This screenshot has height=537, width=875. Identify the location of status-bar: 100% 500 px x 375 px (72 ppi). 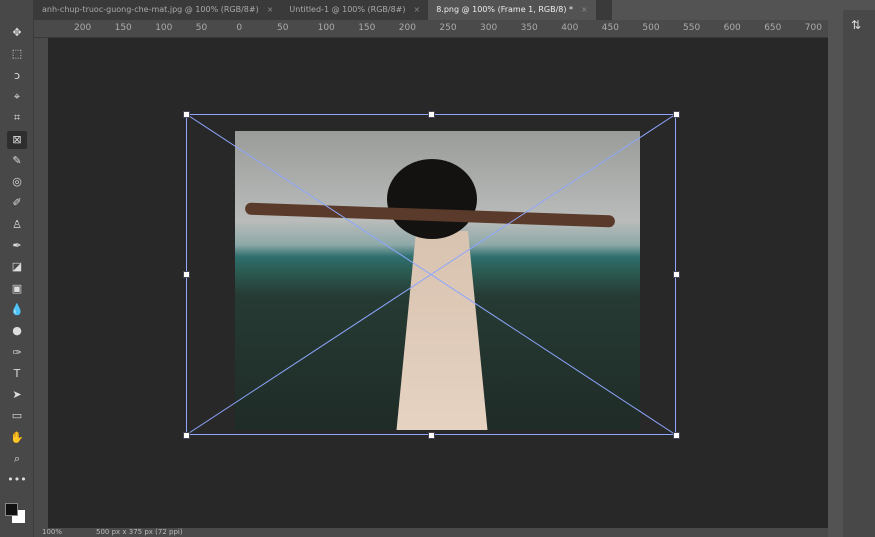
(431, 532).